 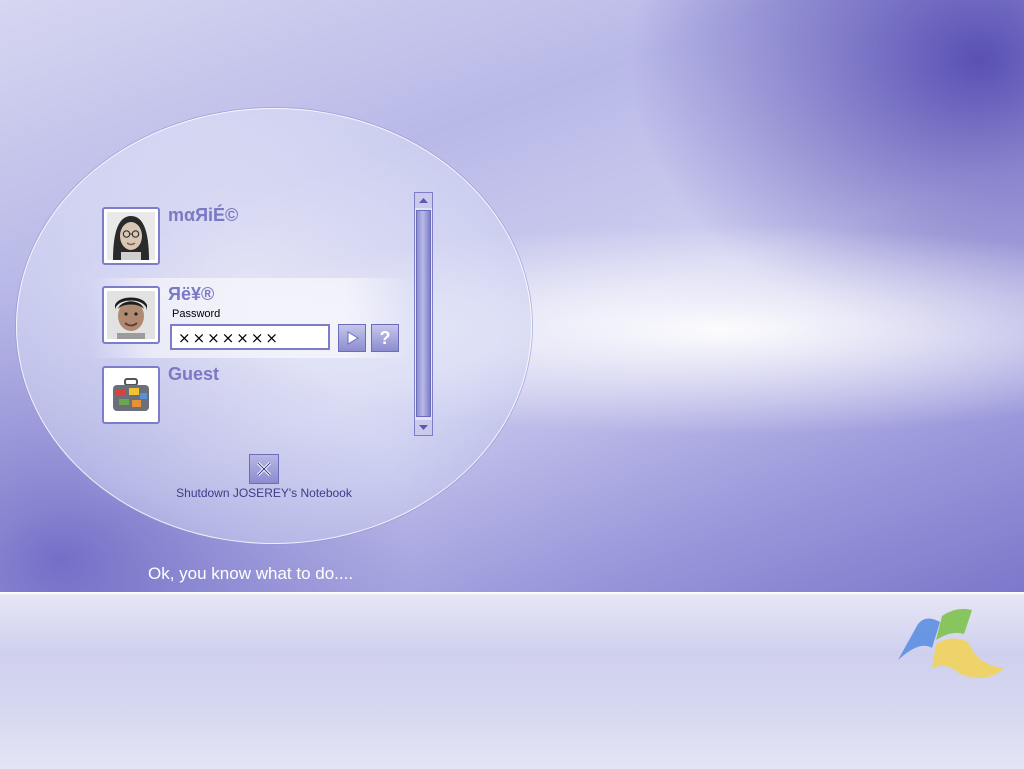 I want to click on arrow-right-icon, so click(x=353, y=338).